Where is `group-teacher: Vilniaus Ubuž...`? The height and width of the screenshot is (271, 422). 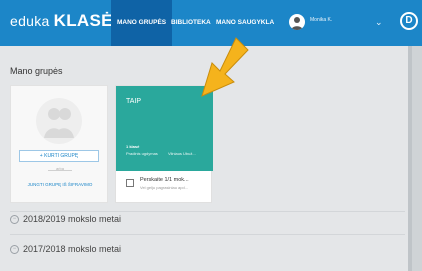
group-teacher: Vilniaus Ubuž... is located at coordinates (182, 153).